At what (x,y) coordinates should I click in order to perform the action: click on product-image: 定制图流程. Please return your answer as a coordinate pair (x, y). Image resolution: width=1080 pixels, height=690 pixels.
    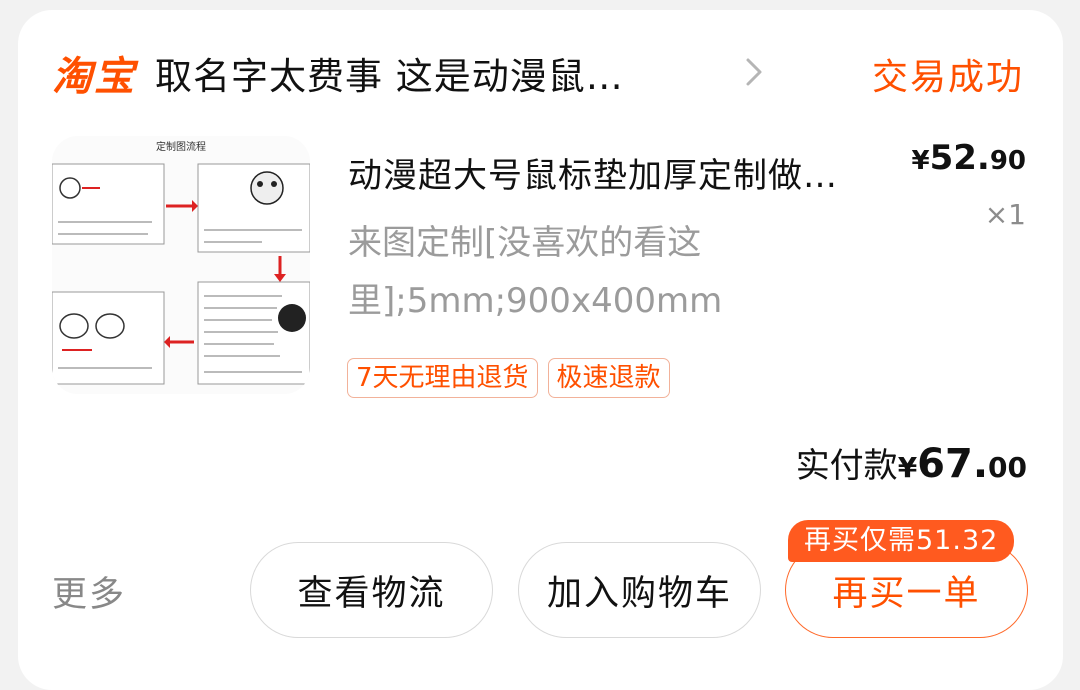
    Looking at the image, I should click on (181, 265).